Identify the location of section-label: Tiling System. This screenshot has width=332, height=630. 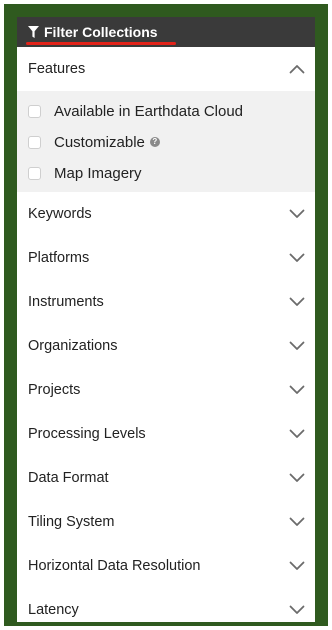
(71, 522).